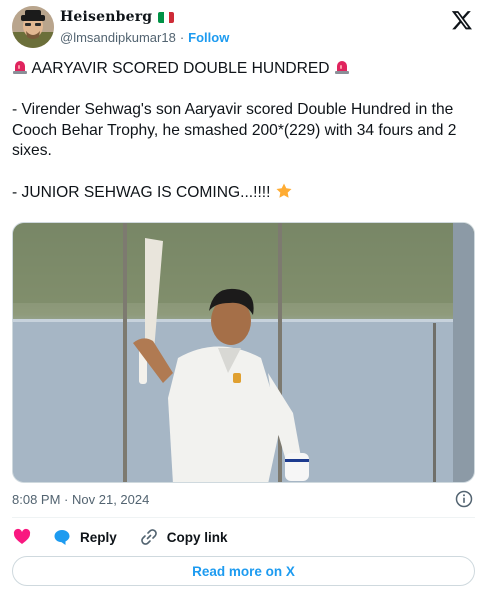 This screenshot has height=592, width=485. What do you see at coordinates (464, 499) in the screenshot?
I see `info-icon` at bounding box center [464, 499].